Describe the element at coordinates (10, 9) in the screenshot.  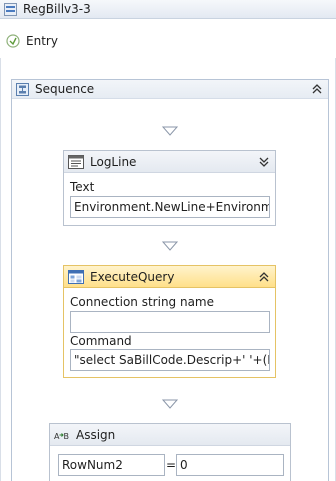
I see `workflow-icon` at that location.